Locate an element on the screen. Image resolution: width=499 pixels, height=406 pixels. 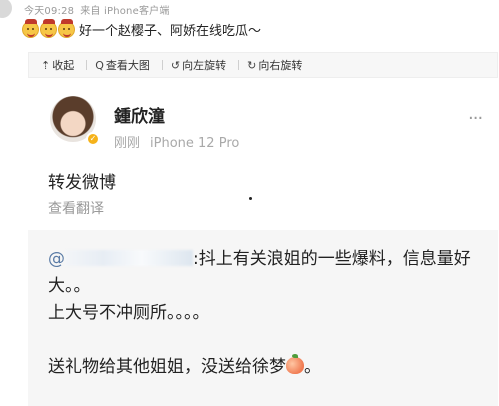
view-large-label: 查看大图 is located at coordinates (127, 65).